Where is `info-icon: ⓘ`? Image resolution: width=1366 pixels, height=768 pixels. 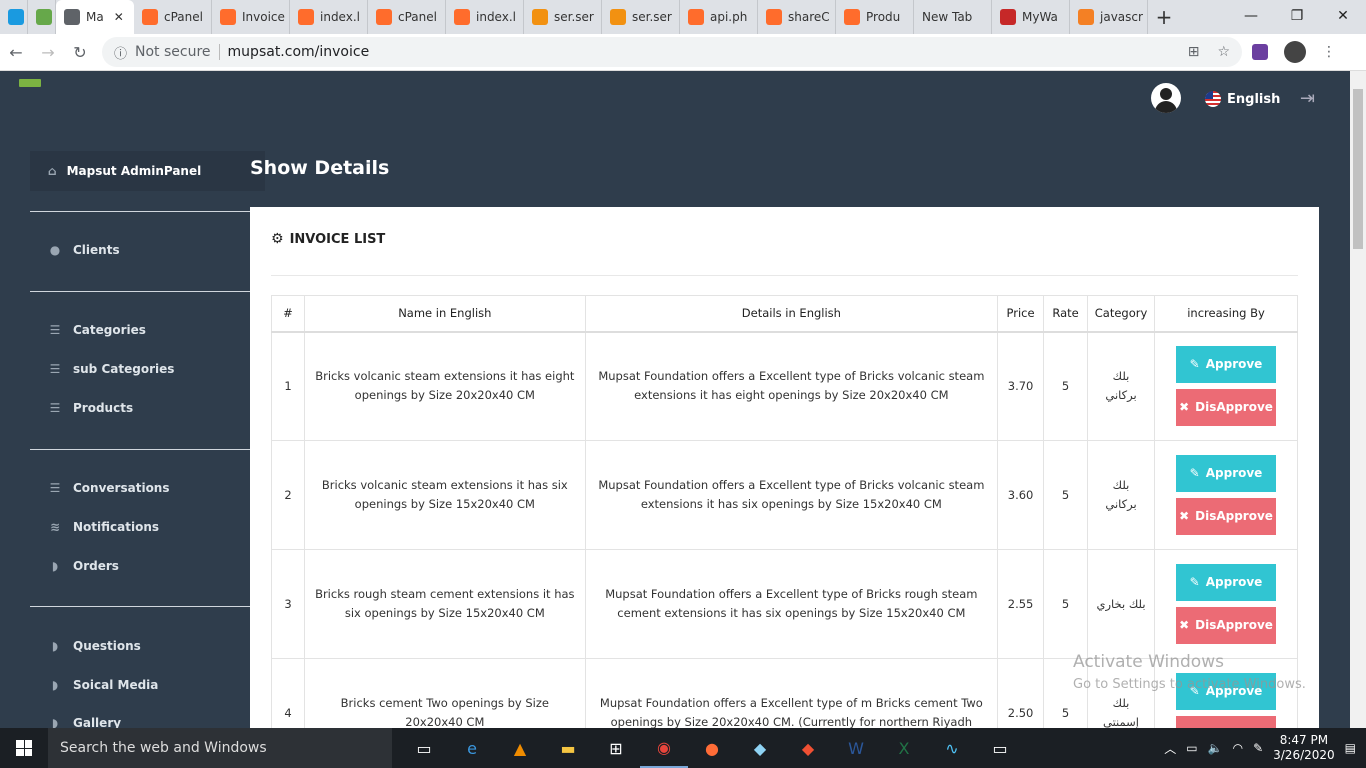
info-icon: ⓘ is located at coordinates (120, 52).